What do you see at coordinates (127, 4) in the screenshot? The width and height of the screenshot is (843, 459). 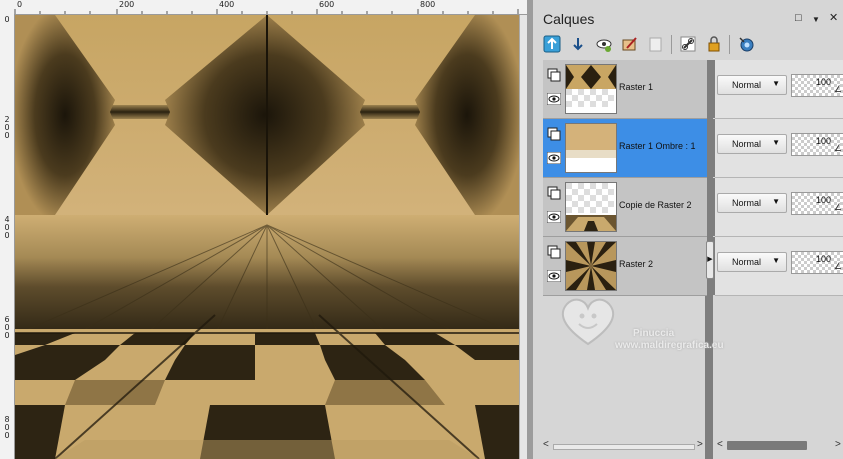 I see `ruler-label: 200` at bounding box center [127, 4].